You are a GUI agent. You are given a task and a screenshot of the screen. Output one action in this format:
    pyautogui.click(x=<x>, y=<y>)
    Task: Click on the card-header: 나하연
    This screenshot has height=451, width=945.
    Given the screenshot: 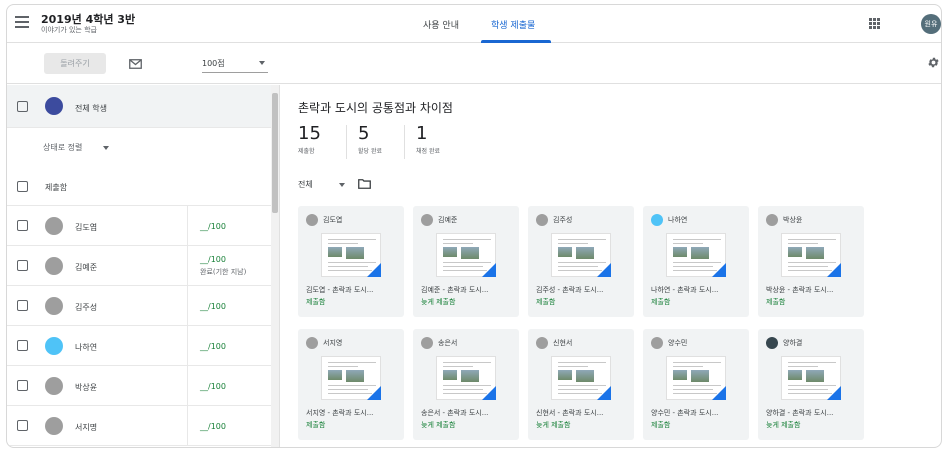 What is the action you would take?
    pyautogui.click(x=669, y=220)
    